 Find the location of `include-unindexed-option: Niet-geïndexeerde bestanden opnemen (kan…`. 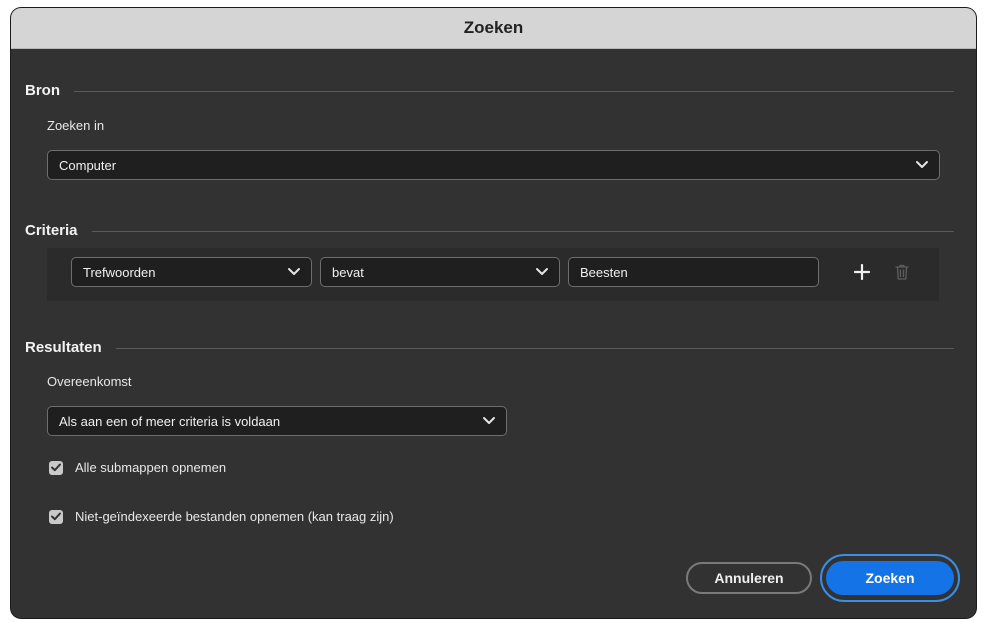

include-unindexed-option: Niet-geïndexeerde bestanden opnemen (kan… is located at coordinates (221, 516).